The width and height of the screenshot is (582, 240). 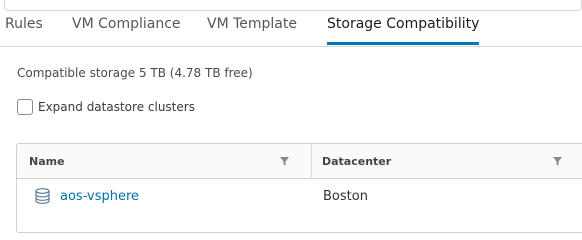 I want to click on column-divider, so click(x=311, y=161).